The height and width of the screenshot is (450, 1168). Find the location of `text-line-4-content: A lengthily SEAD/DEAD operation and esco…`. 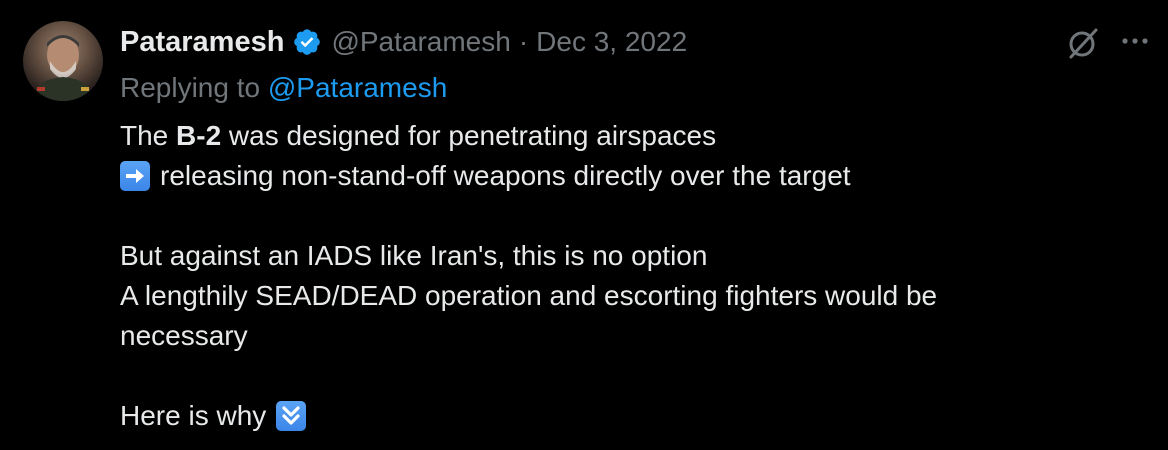

text-line-4-content: A lengthily SEAD/DEAD operation and esco… is located at coordinates (529, 295).